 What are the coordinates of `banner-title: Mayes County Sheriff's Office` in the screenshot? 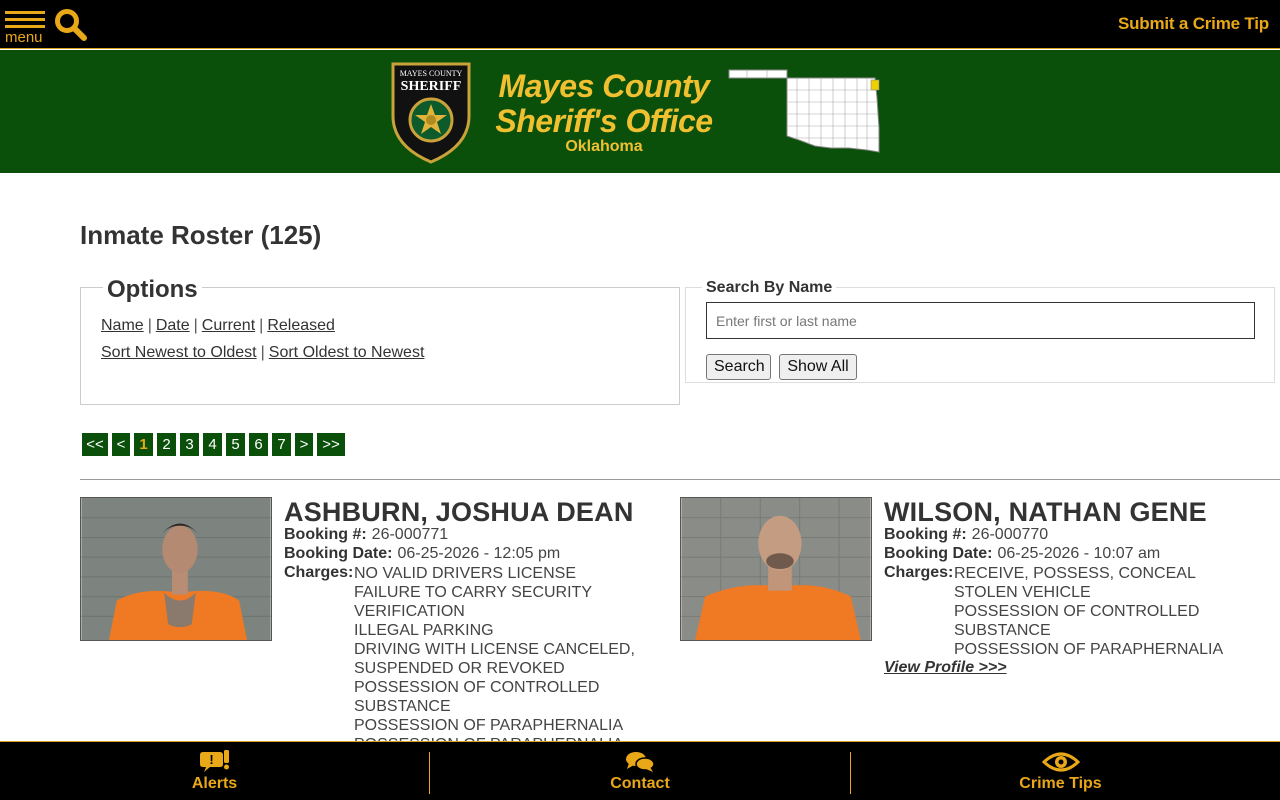 It's located at (604, 104).